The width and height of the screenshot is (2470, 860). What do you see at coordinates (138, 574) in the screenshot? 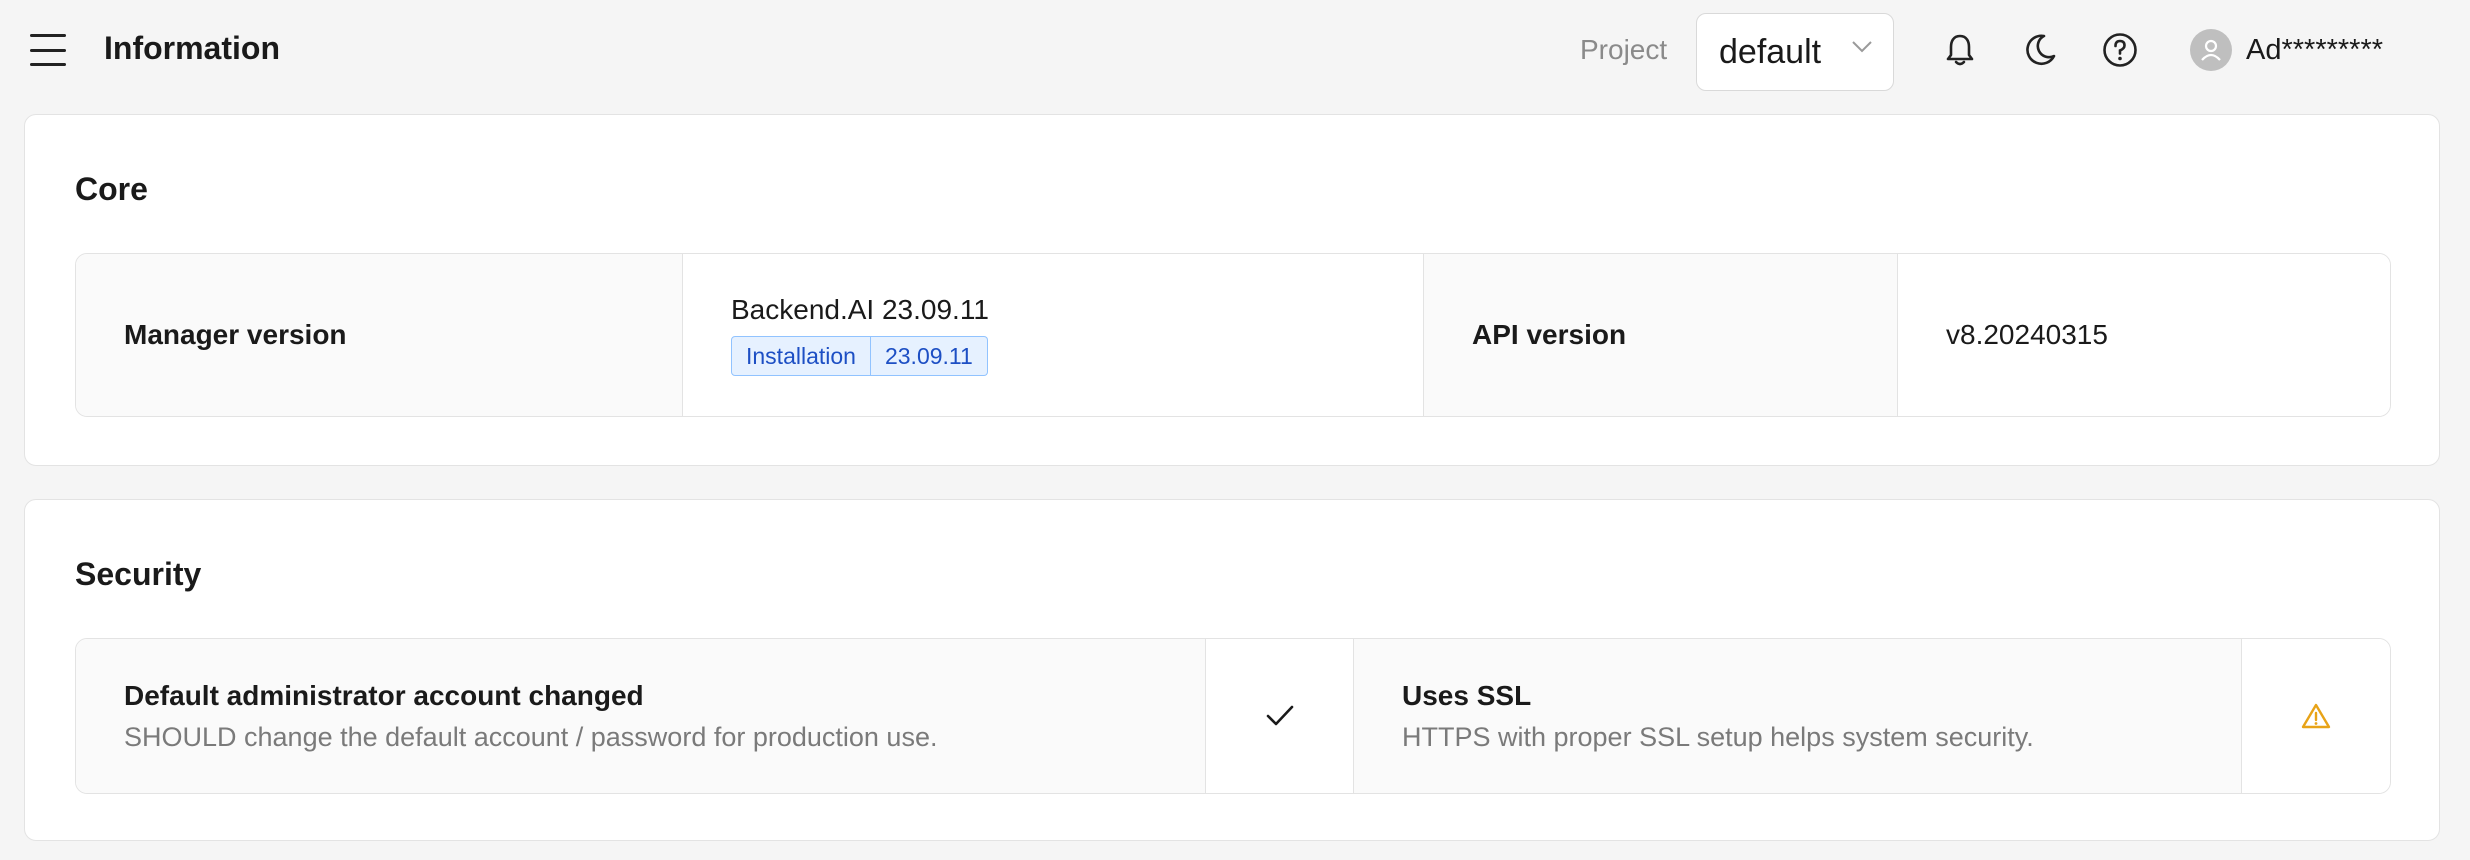
I see `security-title: Security` at bounding box center [138, 574].